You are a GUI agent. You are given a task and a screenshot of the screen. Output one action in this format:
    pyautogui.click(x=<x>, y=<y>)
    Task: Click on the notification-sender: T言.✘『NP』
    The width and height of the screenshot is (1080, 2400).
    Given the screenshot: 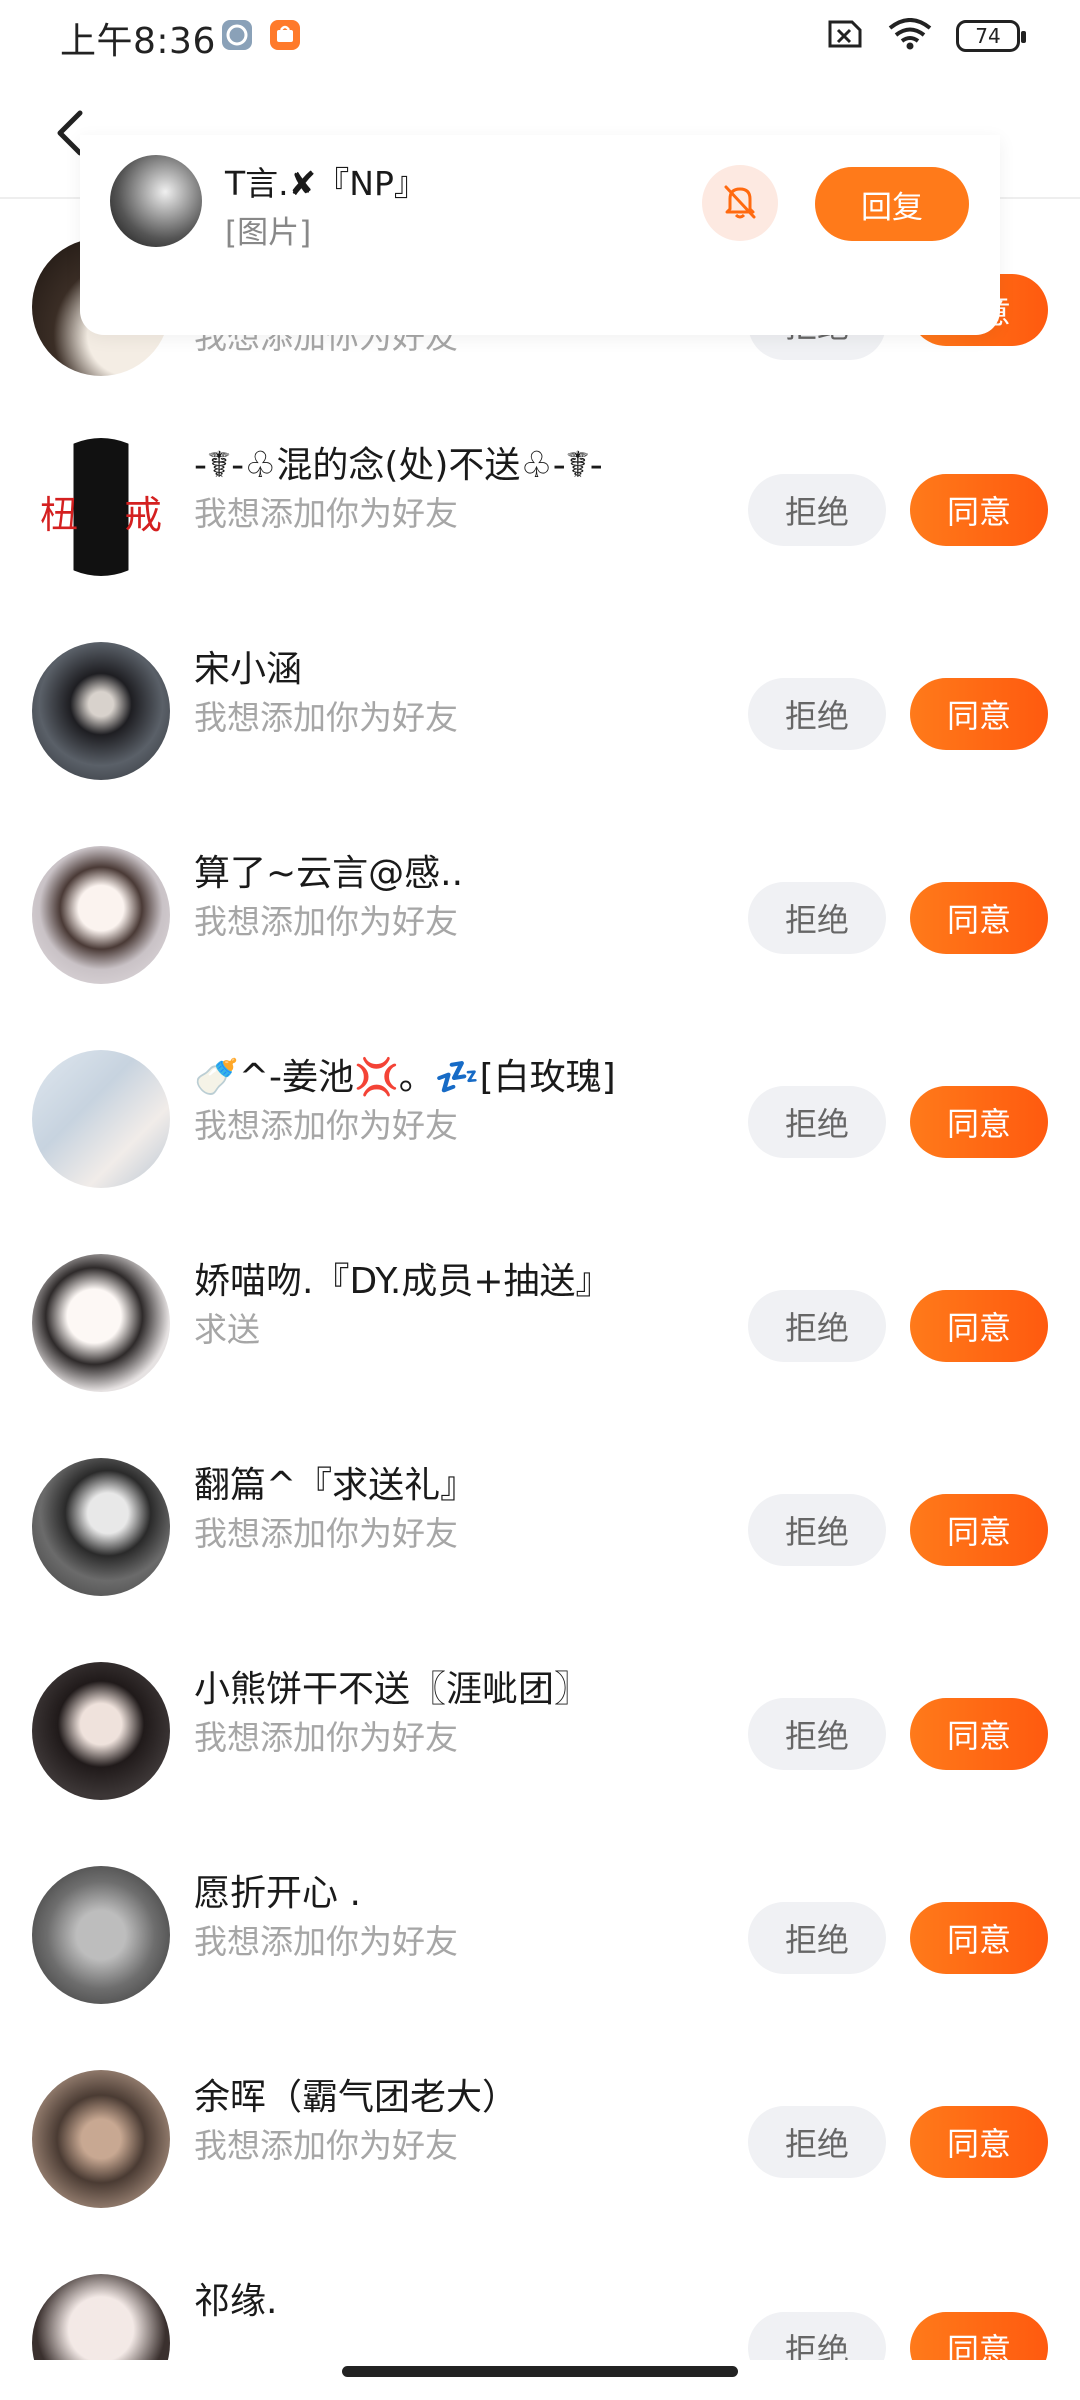 What is the action you would take?
    pyautogui.click(x=326, y=183)
    